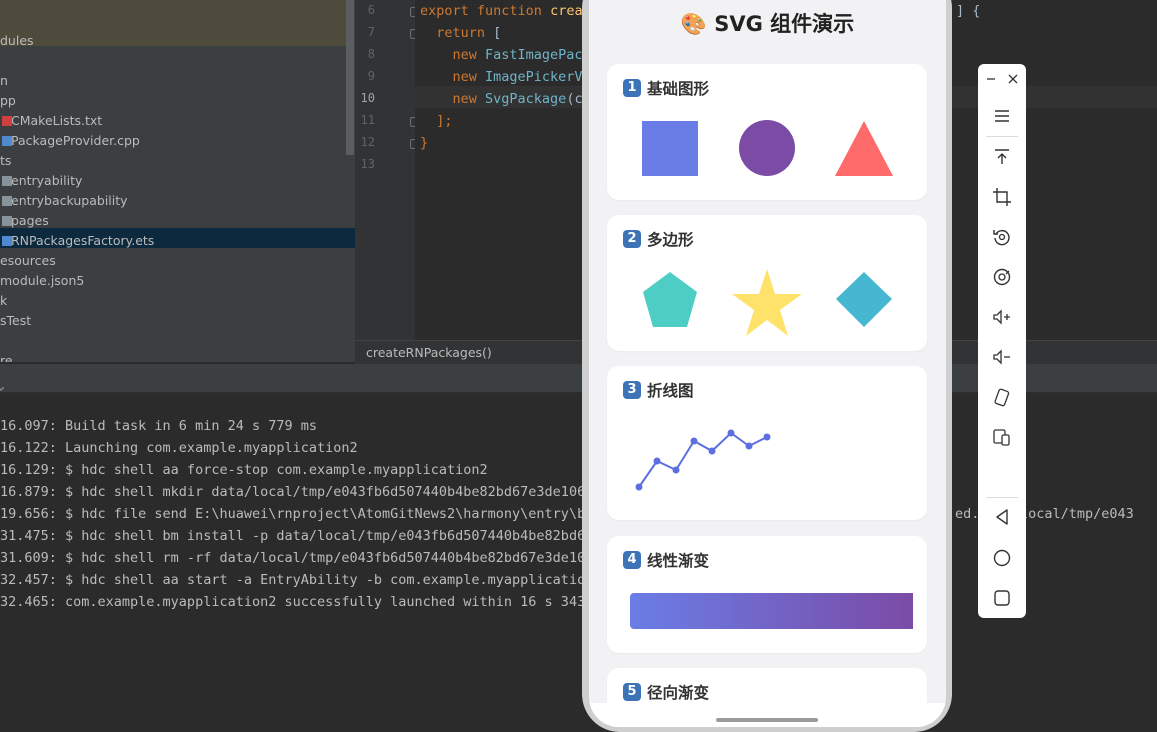 The image size is (1157, 732). Describe the element at coordinates (670, 299) in the screenshot. I see `pentagon-shape` at that location.